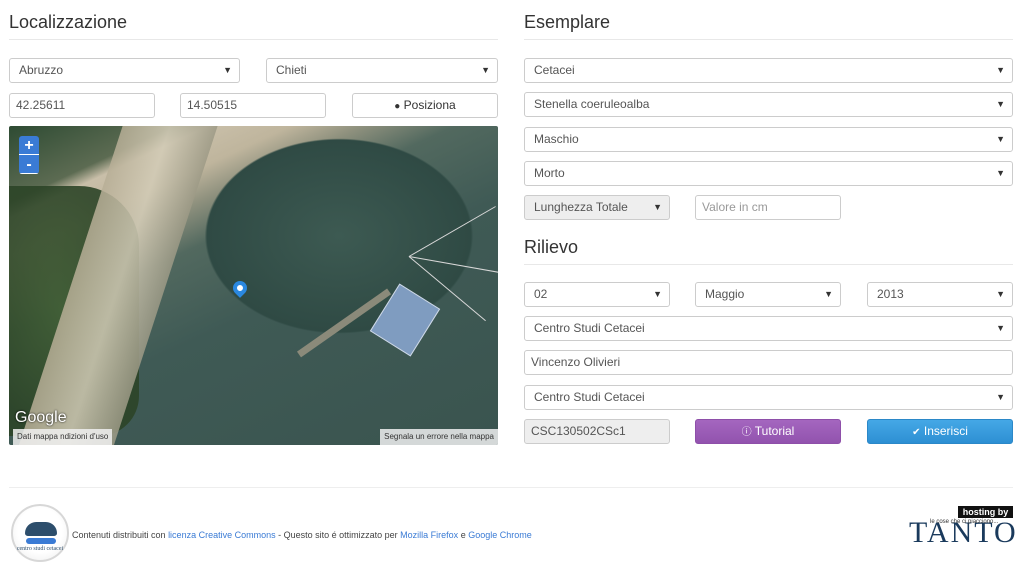 Image resolution: width=1024 pixels, height=572 pixels. I want to click on mese-value: Maggio, so click(725, 294).